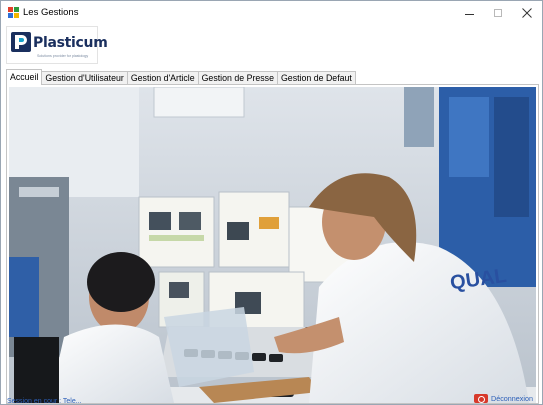 The image size is (543, 405). I want to click on maximize-button, so click(498, 13).